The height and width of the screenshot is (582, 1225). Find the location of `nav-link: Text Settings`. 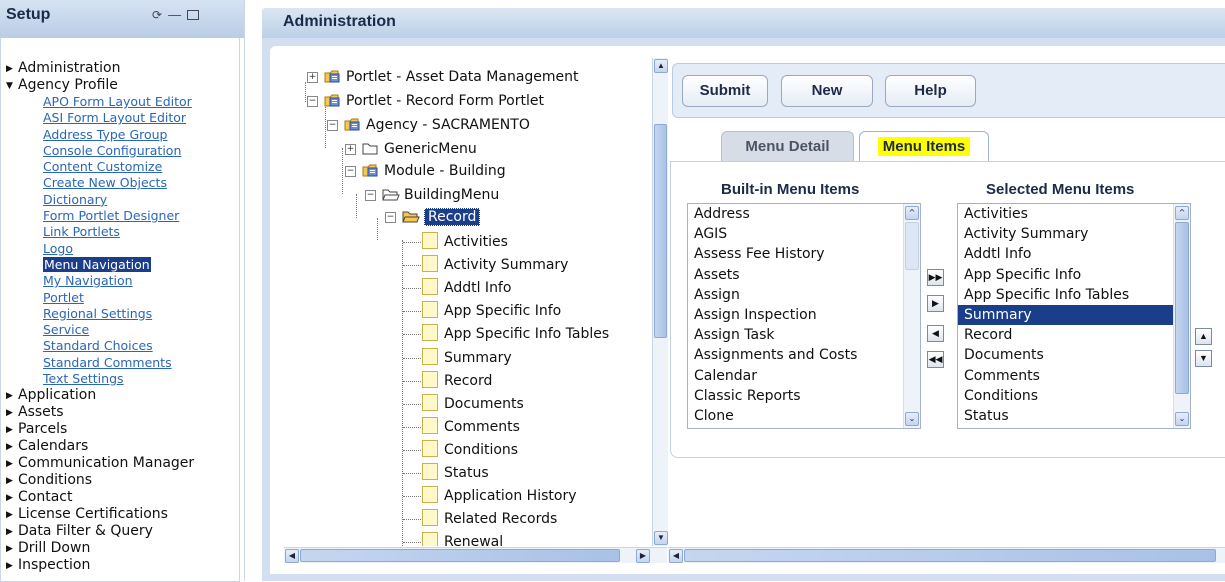

nav-link: Text Settings is located at coordinates (83, 378).